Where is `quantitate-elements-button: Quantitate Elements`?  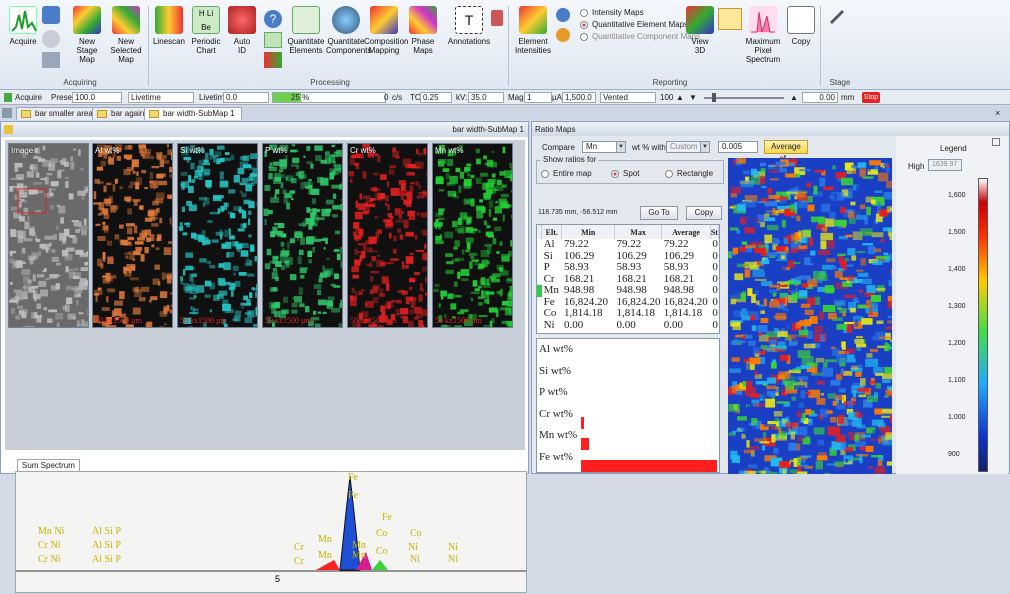 quantitate-elements-button: Quantitate Elements is located at coordinates (306, 30).